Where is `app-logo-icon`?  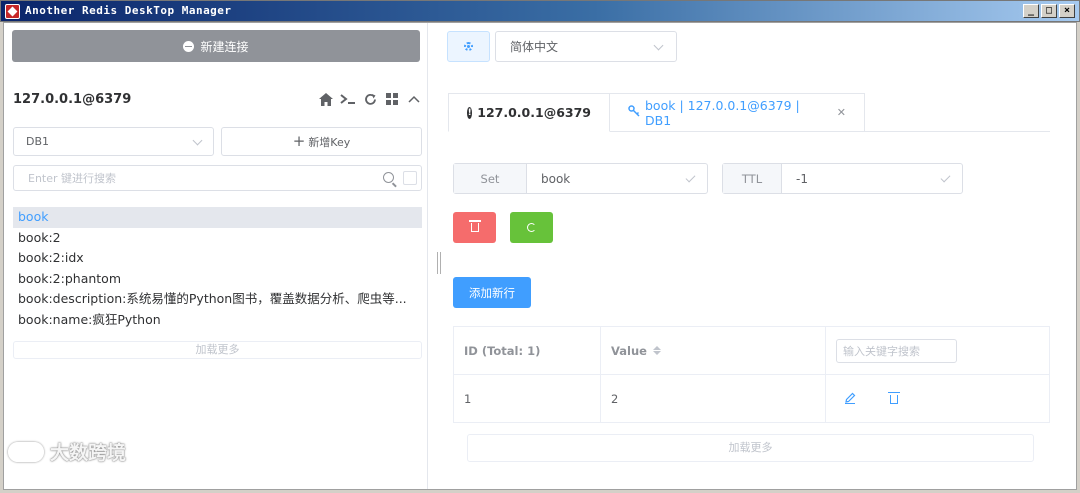 app-logo-icon is located at coordinates (12, 11).